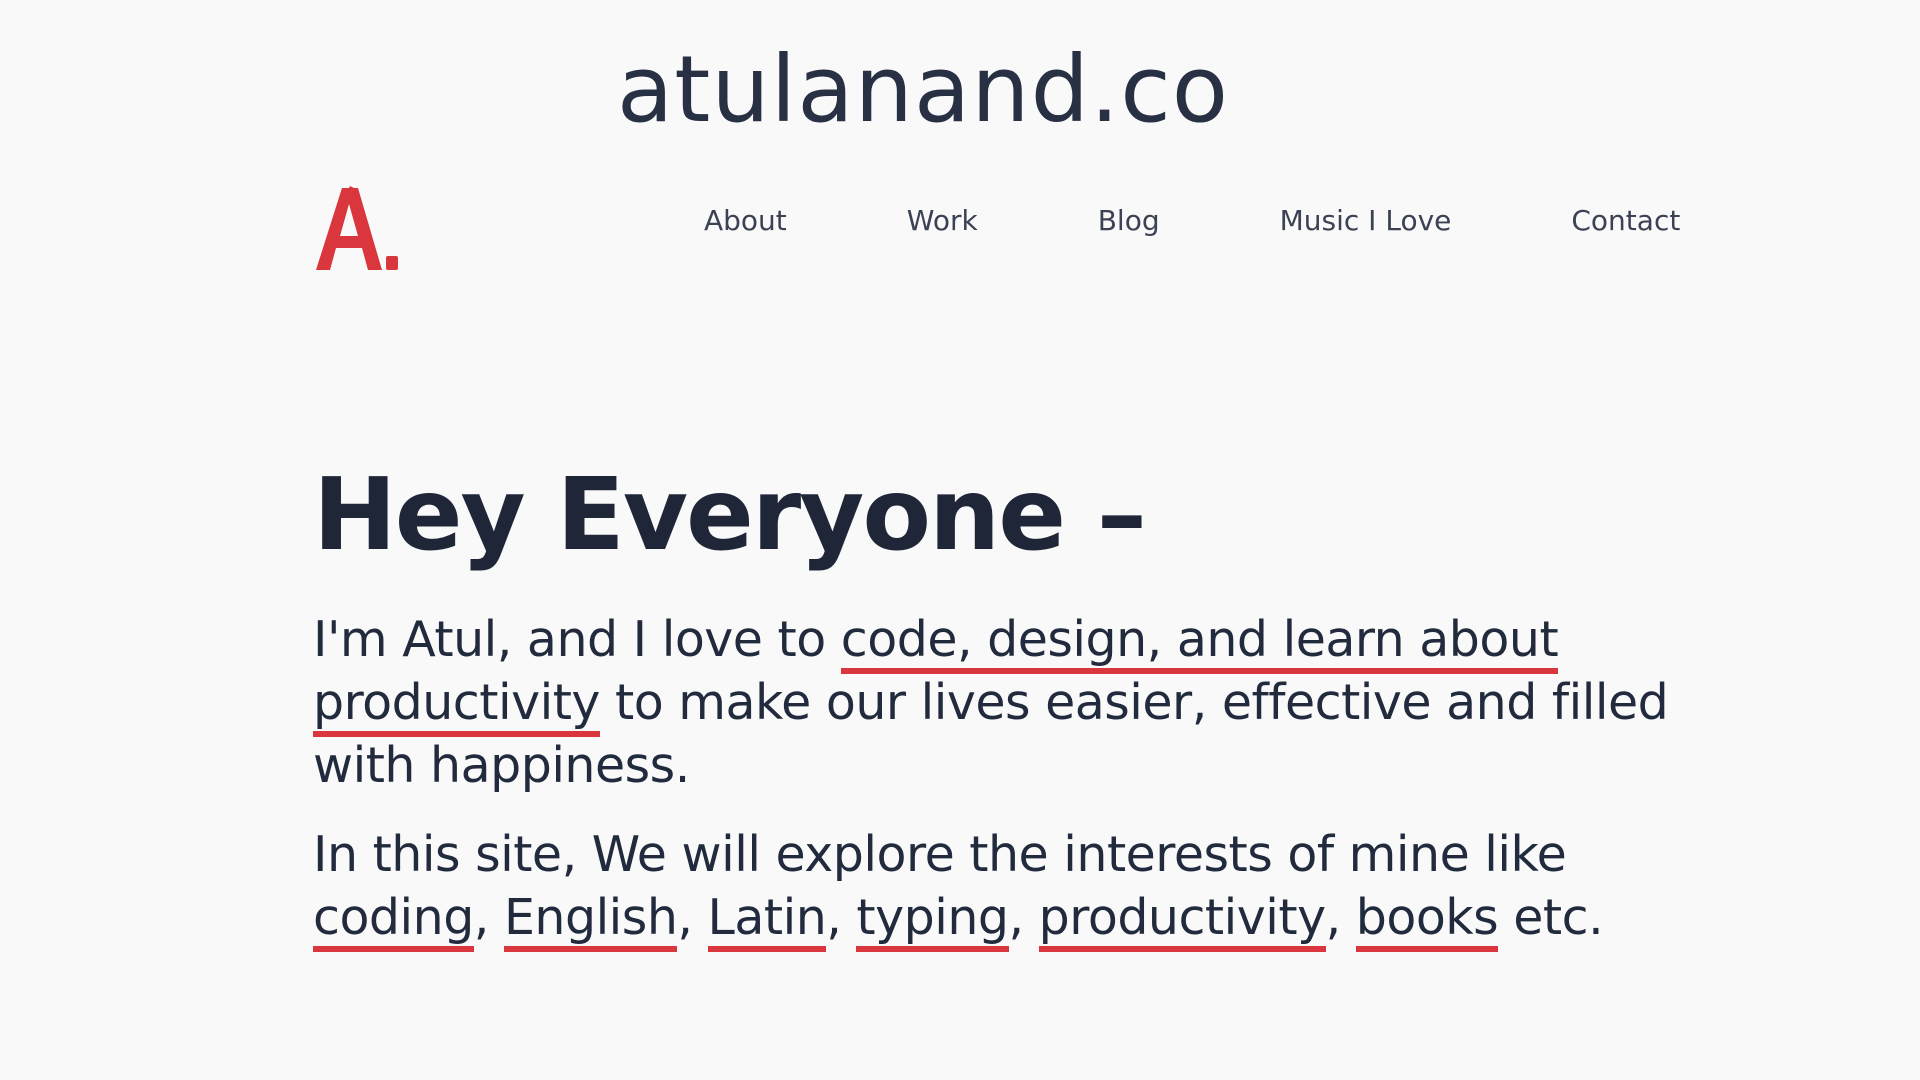 The width and height of the screenshot is (1920, 1080). I want to click on interest-link-books: books, so click(1427, 920).